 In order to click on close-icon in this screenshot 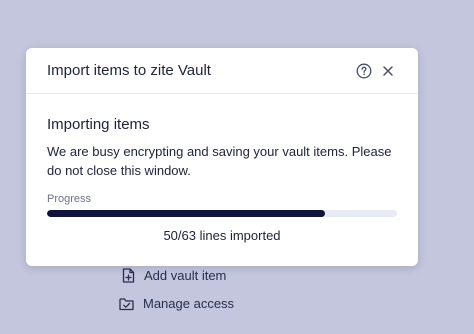, I will do `click(388, 71)`.